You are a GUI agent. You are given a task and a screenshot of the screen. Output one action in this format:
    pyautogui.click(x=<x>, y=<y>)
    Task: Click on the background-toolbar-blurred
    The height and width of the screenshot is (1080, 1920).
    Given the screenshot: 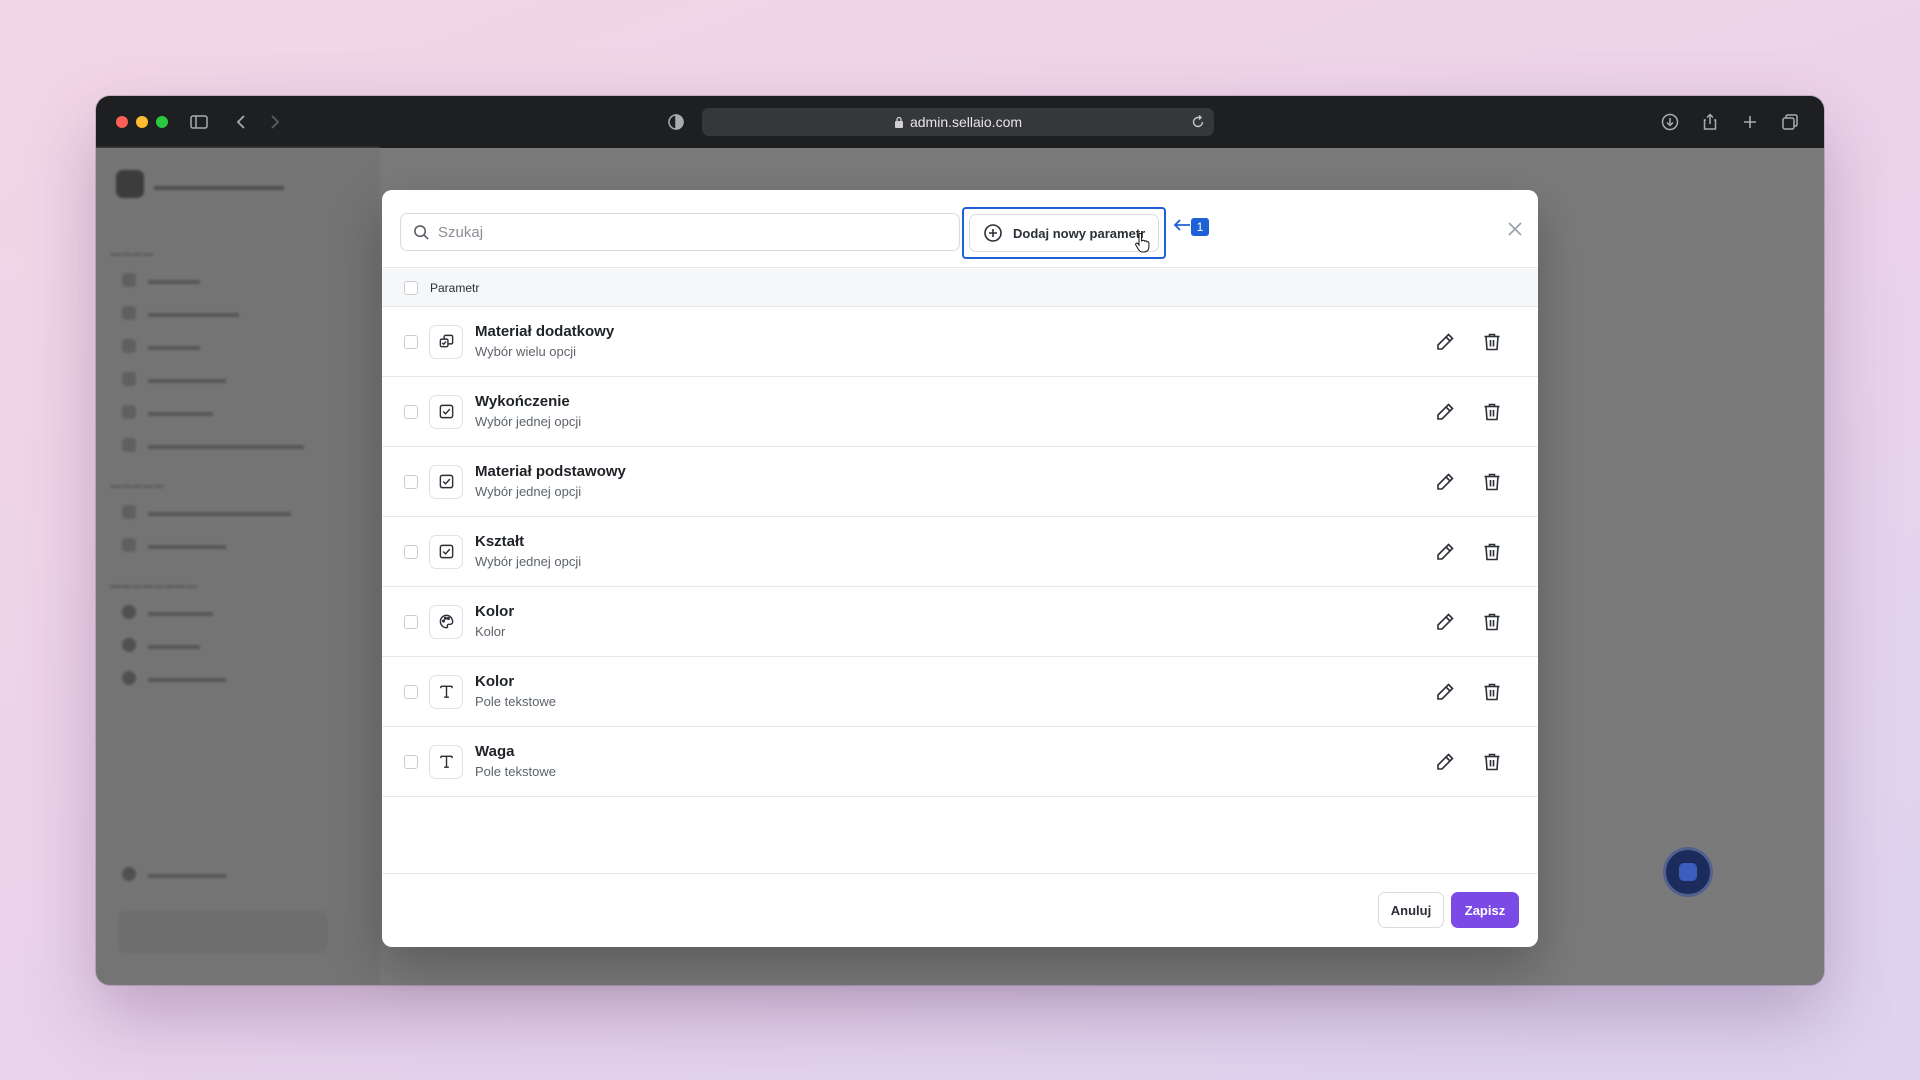 What is the action you would take?
    pyautogui.click(x=1102, y=166)
    